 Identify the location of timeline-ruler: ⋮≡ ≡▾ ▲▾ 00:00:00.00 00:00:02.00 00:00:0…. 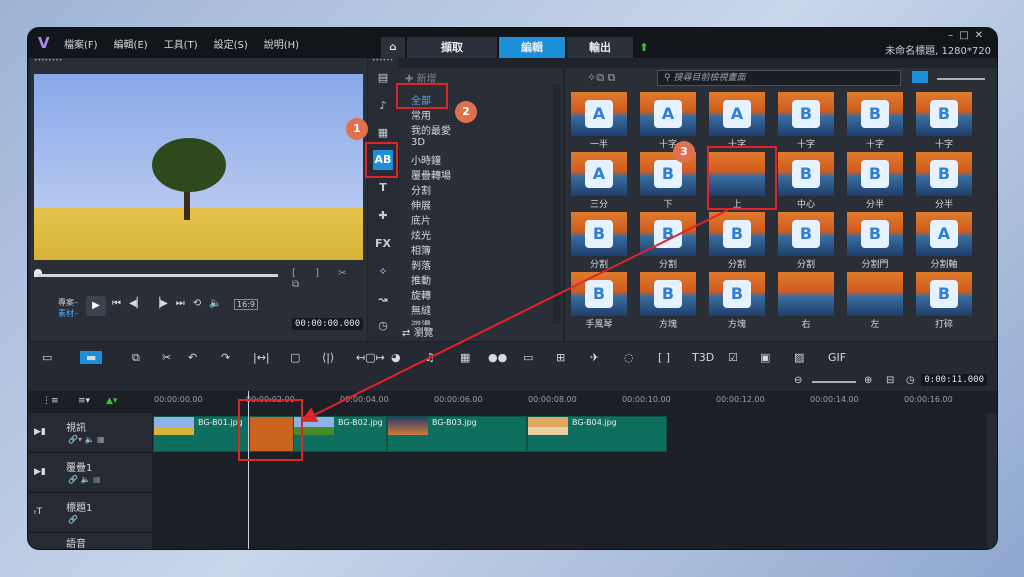
(512, 402).